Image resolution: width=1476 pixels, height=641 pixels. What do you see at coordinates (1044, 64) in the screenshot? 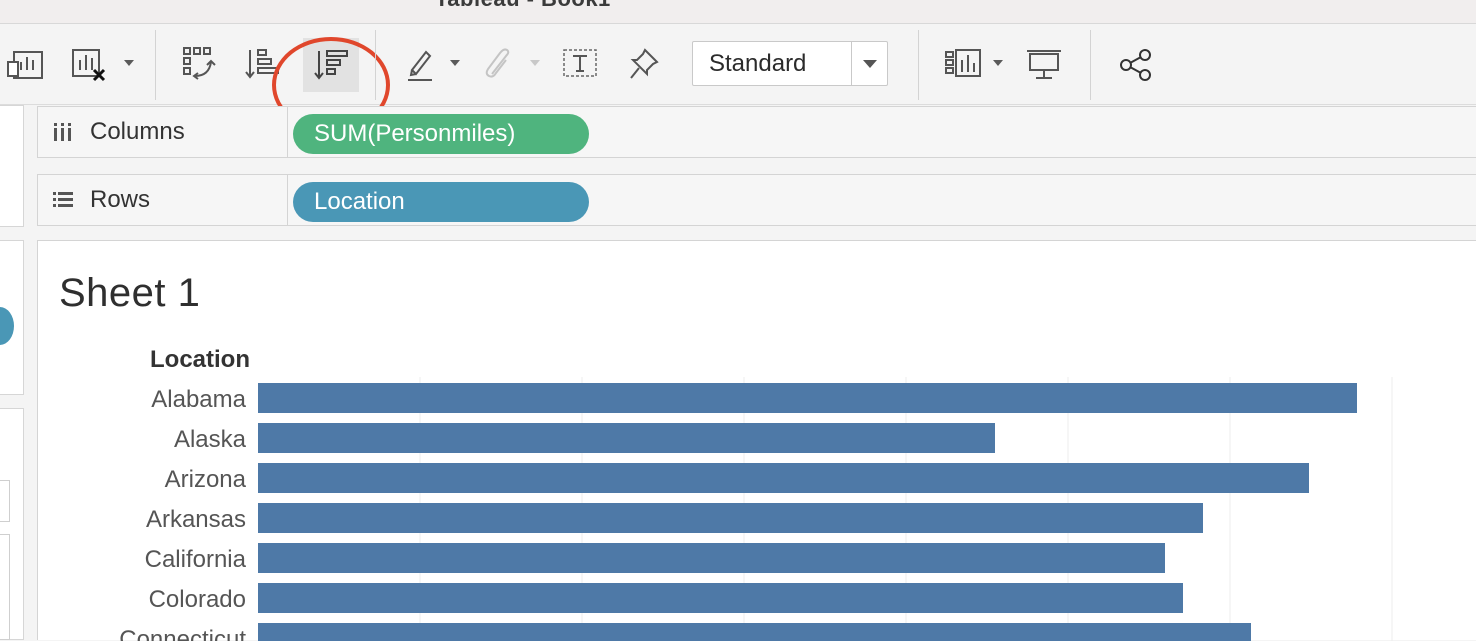
I see `presentation-mode-icon` at bounding box center [1044, 64].